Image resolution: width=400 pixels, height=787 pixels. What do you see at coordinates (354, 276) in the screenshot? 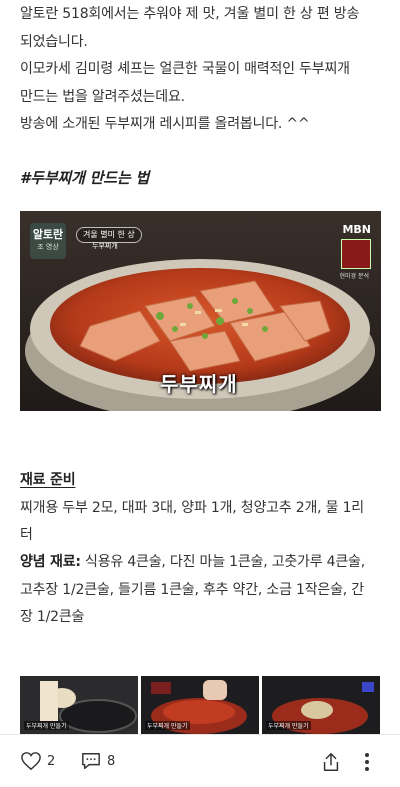
I see `channel-side-text: 현미경 분석` at bounding box center [354, 276].